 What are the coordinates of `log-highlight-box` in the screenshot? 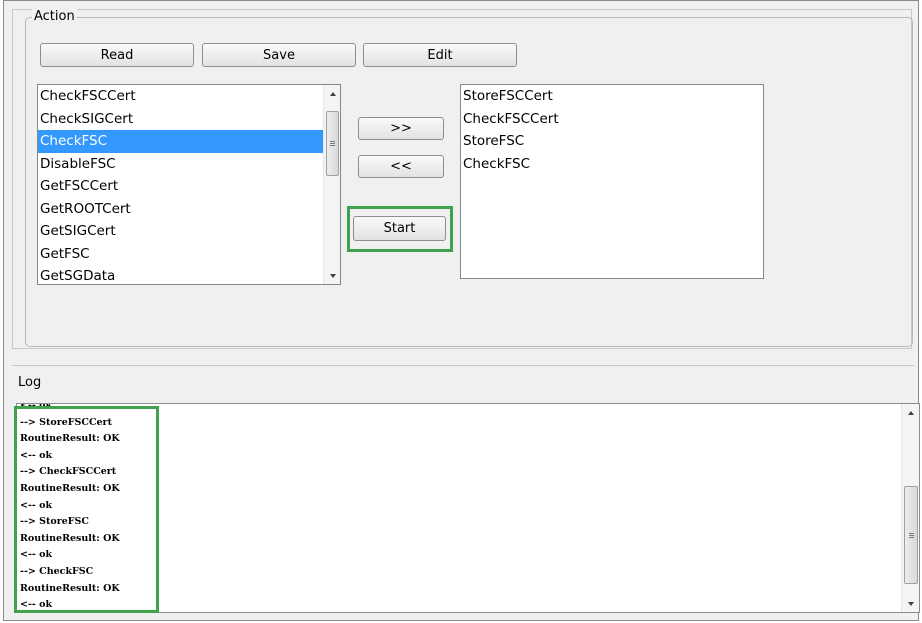 It's located at (86, 509).